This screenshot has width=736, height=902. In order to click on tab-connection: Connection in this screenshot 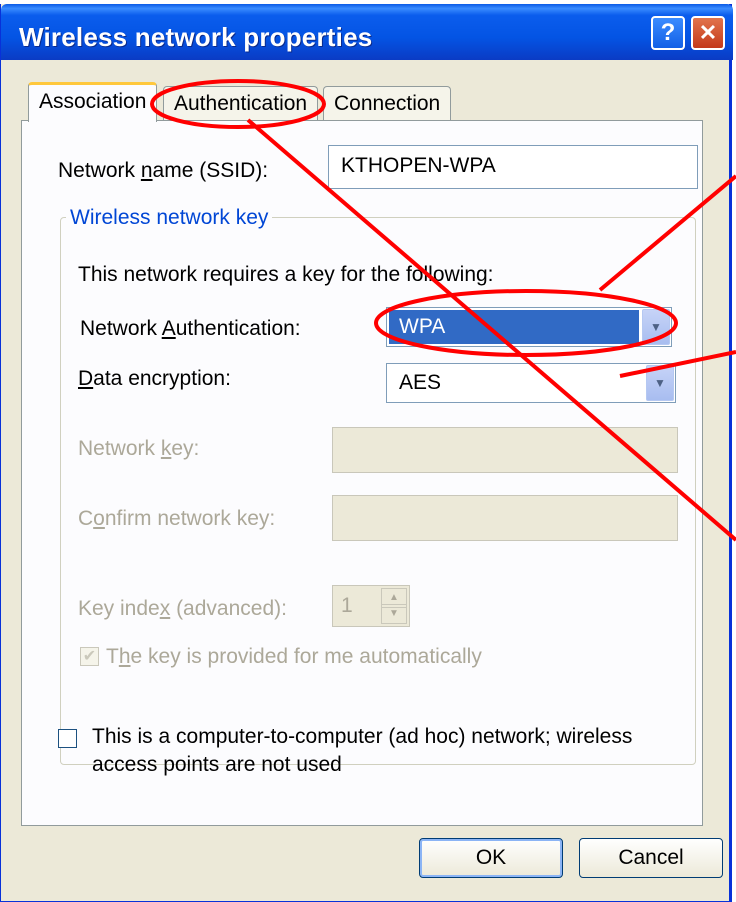, I will do `click(387, 104)`.